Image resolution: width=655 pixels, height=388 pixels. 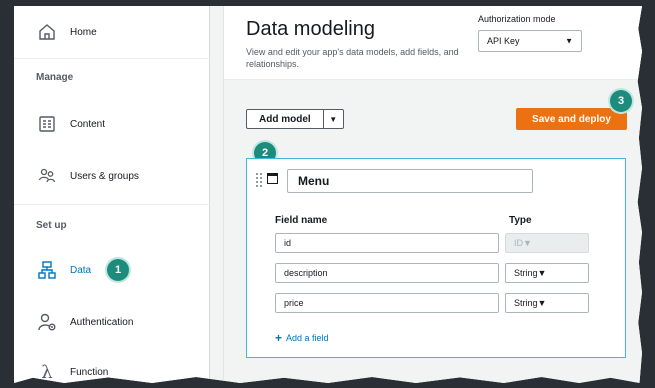 What do you see at coordinates (112, 32) in the screenshot?
I see `sidebar-item-home: Home` at bounding box center [112, 32].